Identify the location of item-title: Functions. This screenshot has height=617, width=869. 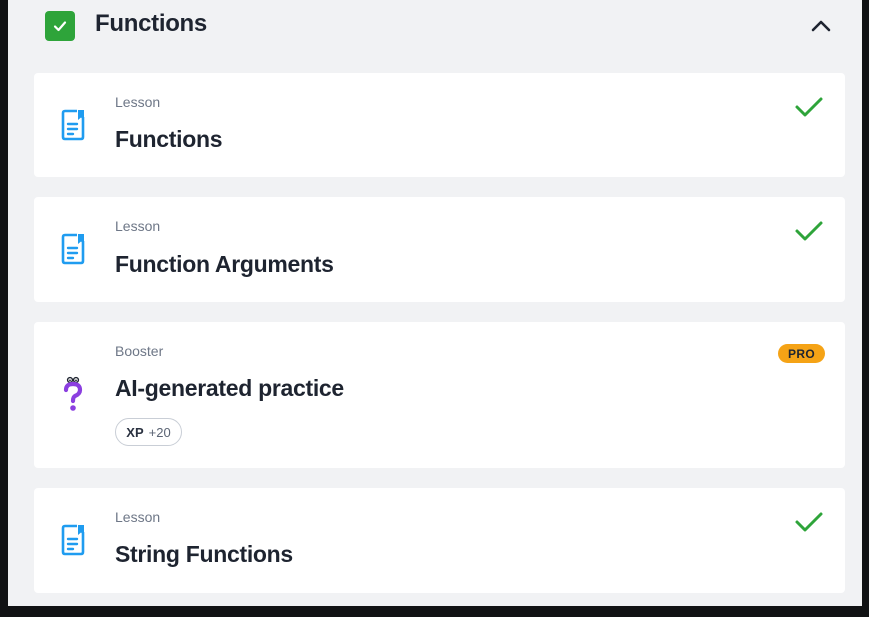
(169, 139).